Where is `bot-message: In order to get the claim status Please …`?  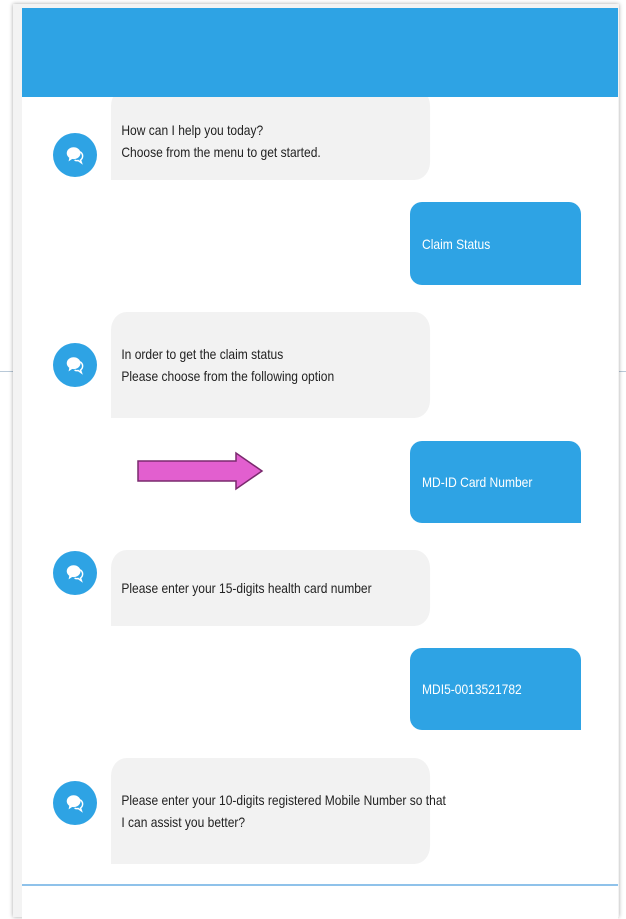
bot-message: In order to get the claim status Please … is located at coordinates (271, 365).